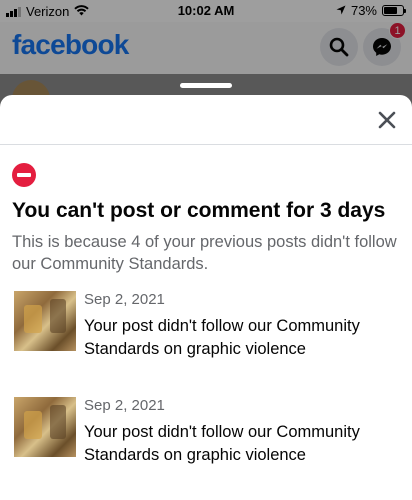 The width and height of the screenshot is (412, 500). I want to click on restriction-title: You can't post or comment for 3 days, so click(199, 210).